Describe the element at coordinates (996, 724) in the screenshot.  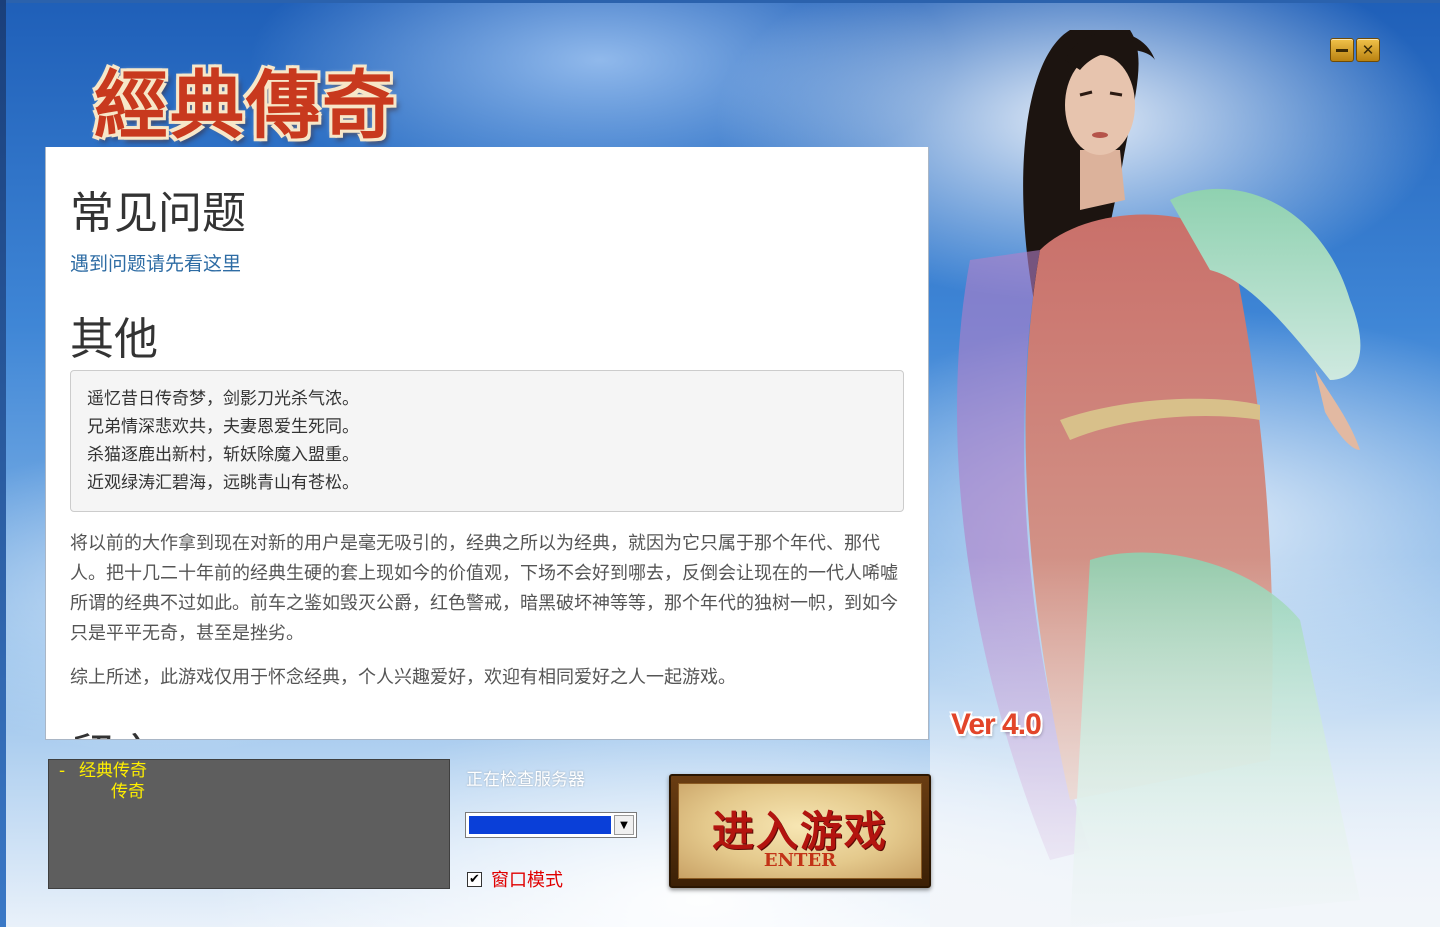
I see `version-label: Ver 4.0` at that location.